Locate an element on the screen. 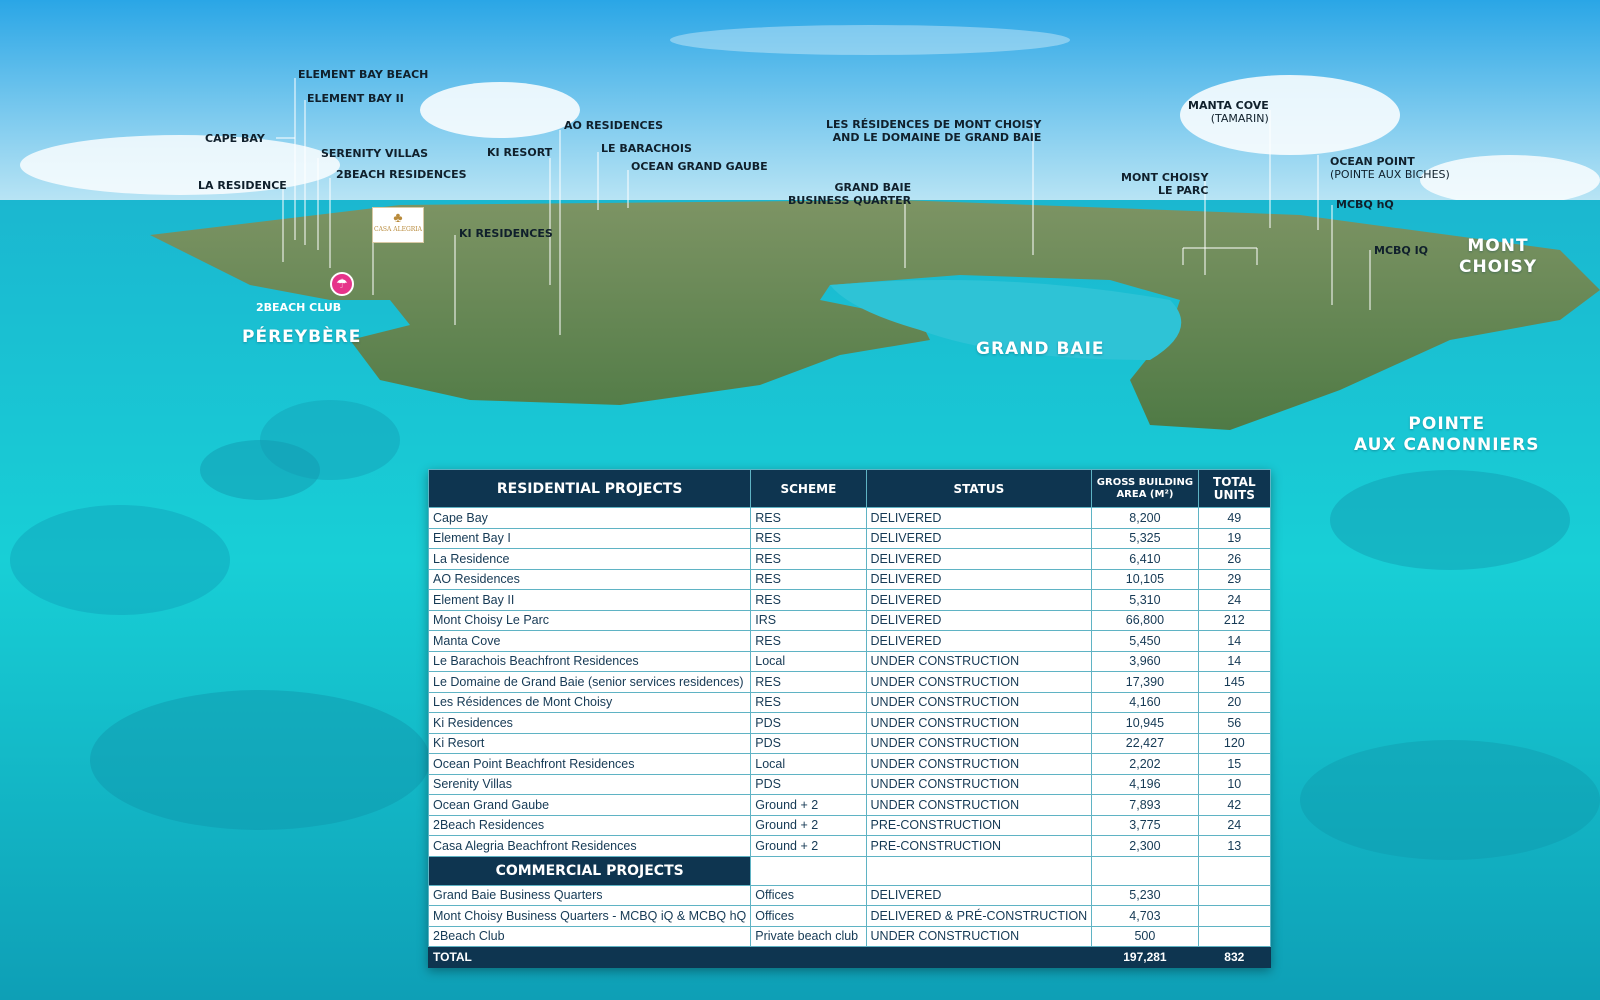 This screenshot has height=1000, width=1600. commercial-header-row: COMMERCIAL PROJECTS is located at coordinates (849, 870).